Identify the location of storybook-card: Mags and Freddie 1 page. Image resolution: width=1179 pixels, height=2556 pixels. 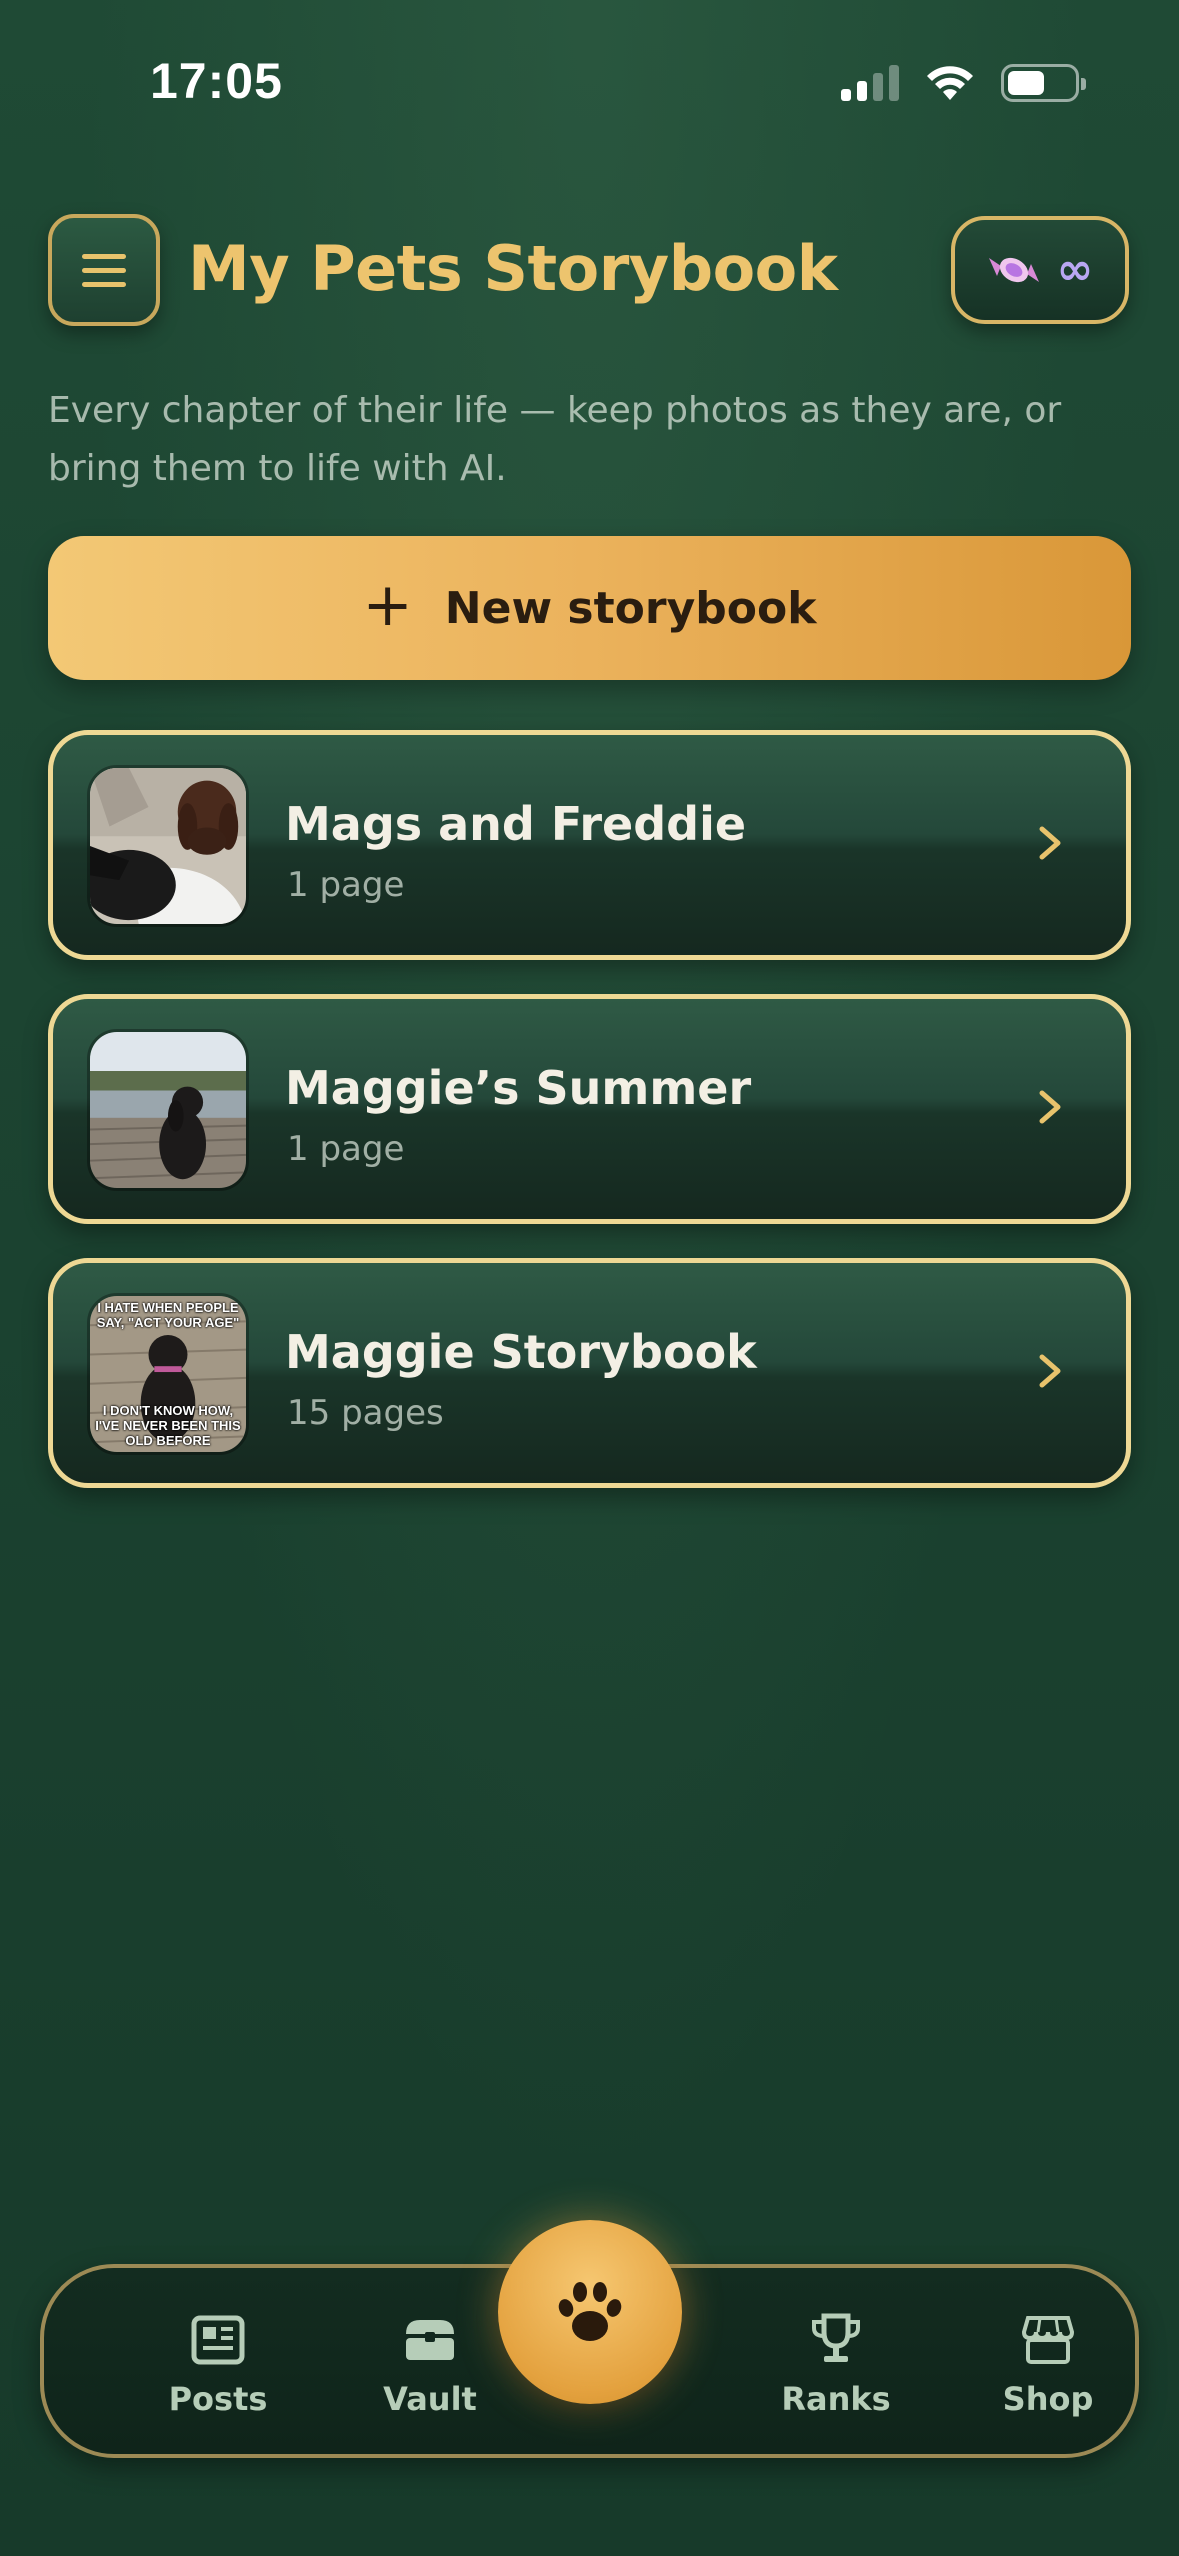
(589, 845).